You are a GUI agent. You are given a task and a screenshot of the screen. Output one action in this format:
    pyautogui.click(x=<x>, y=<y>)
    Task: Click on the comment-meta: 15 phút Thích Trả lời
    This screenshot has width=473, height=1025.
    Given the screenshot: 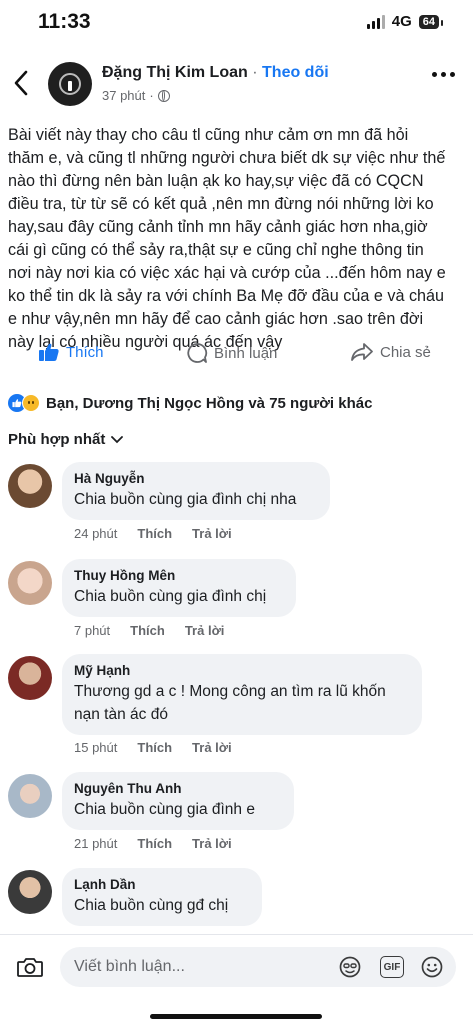 What is the action you would take?
    pyautogui.click(x=153, y=747)
    